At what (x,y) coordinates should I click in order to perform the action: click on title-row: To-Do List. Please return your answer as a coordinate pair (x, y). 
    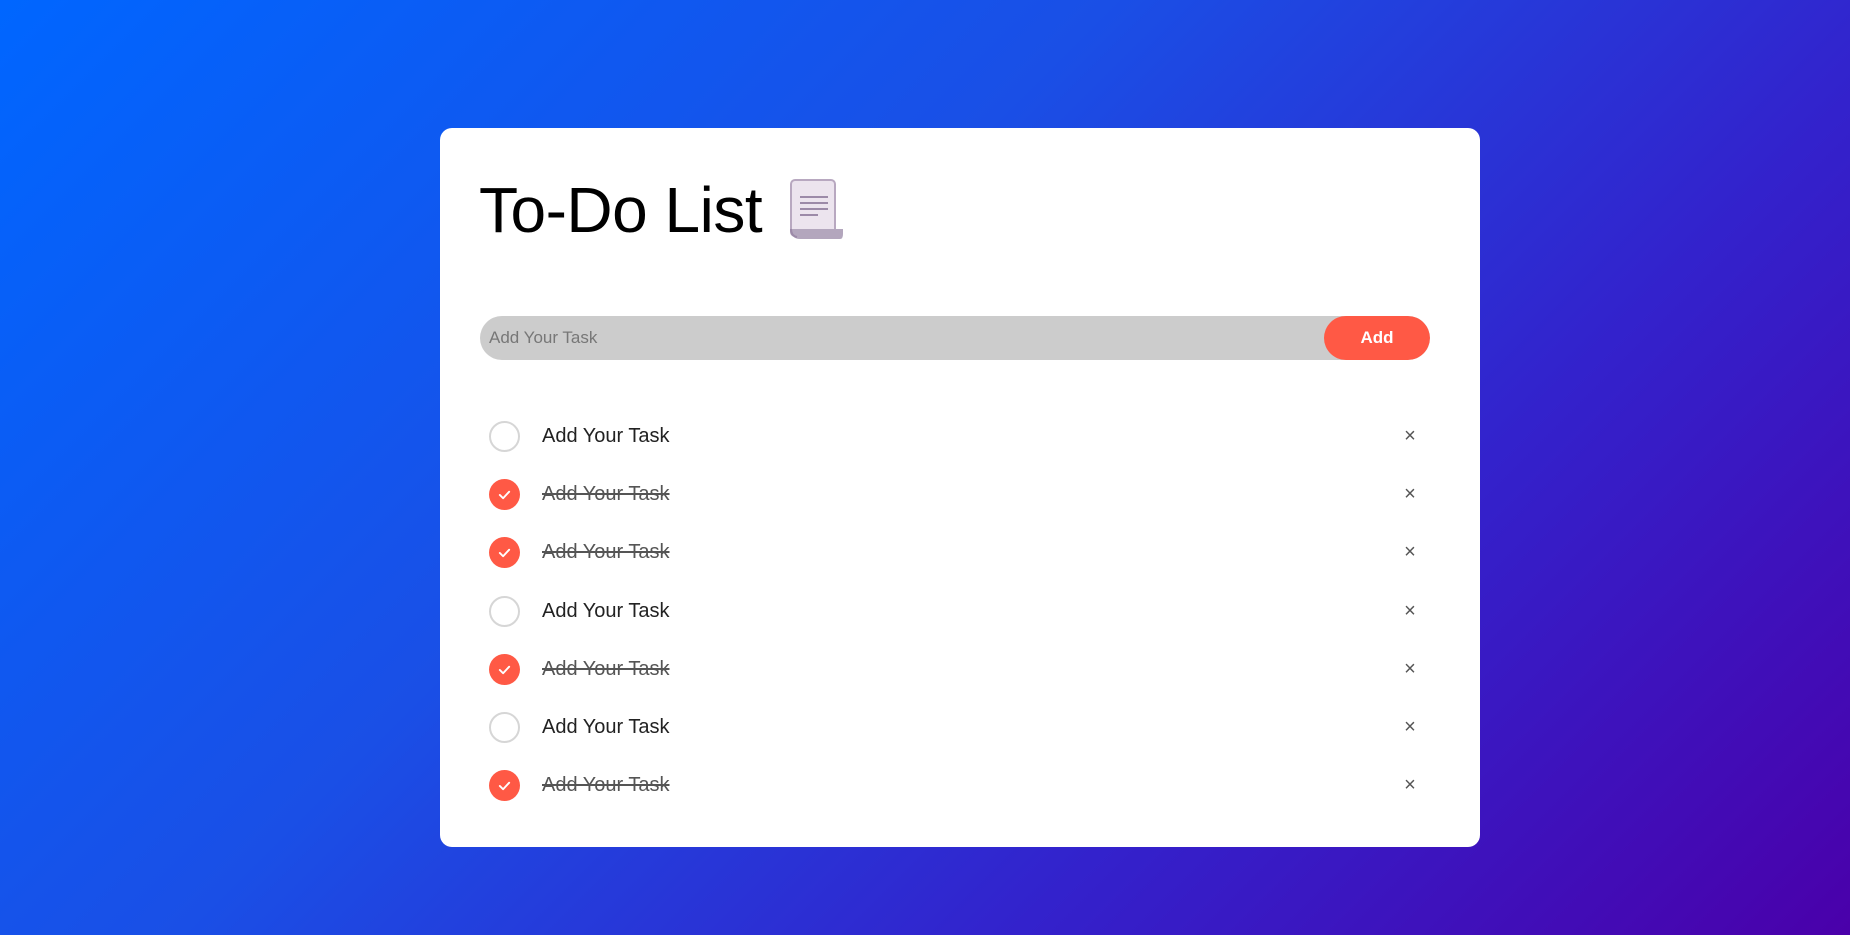
    Looking at the image, I should click on (661, 210).